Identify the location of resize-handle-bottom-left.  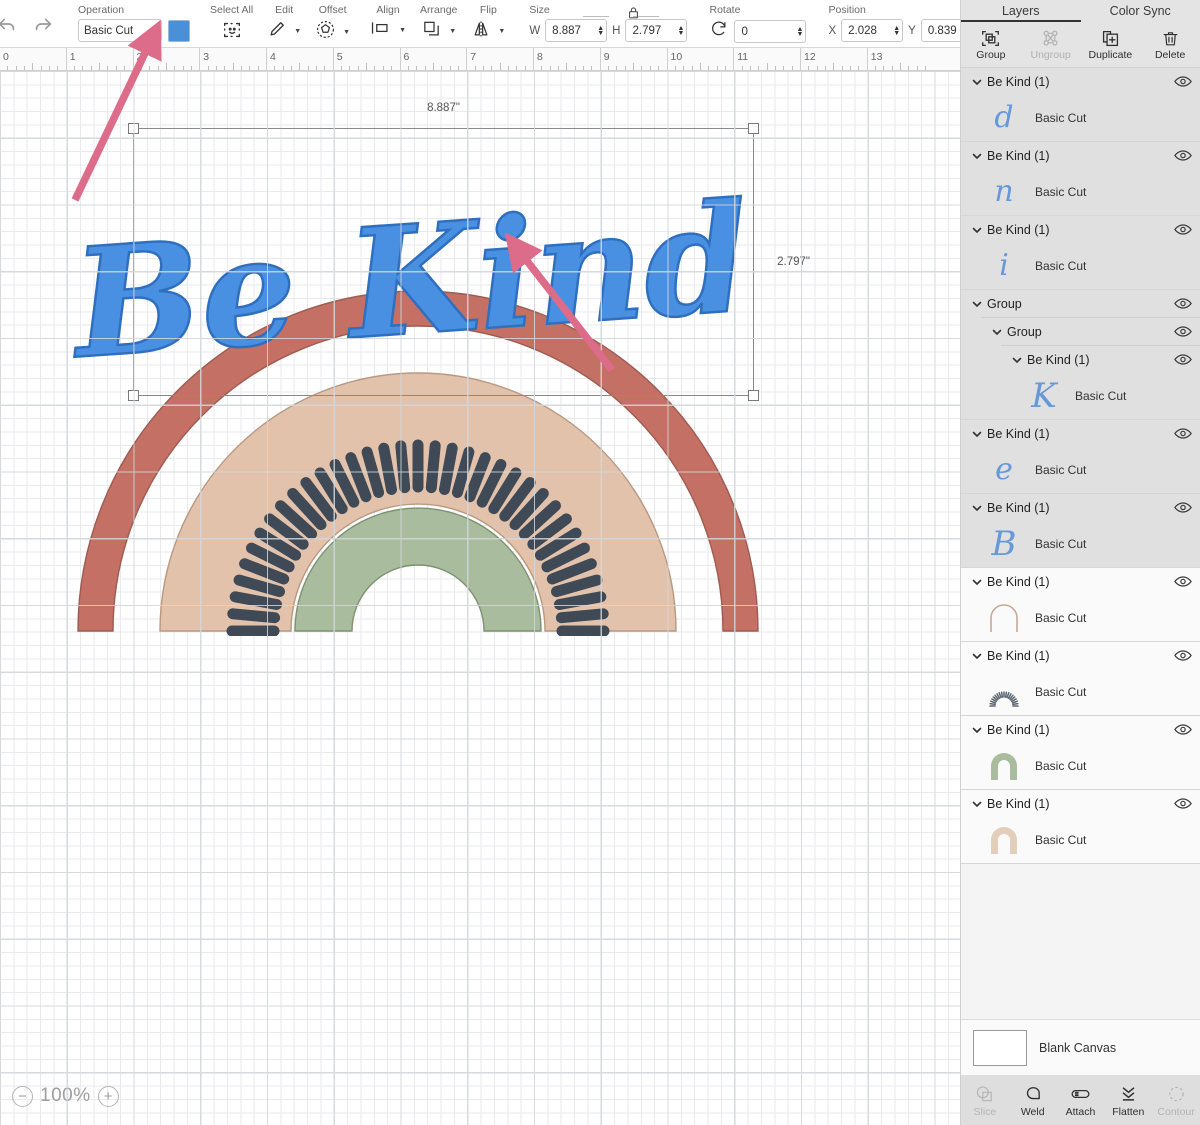
(133, 395).